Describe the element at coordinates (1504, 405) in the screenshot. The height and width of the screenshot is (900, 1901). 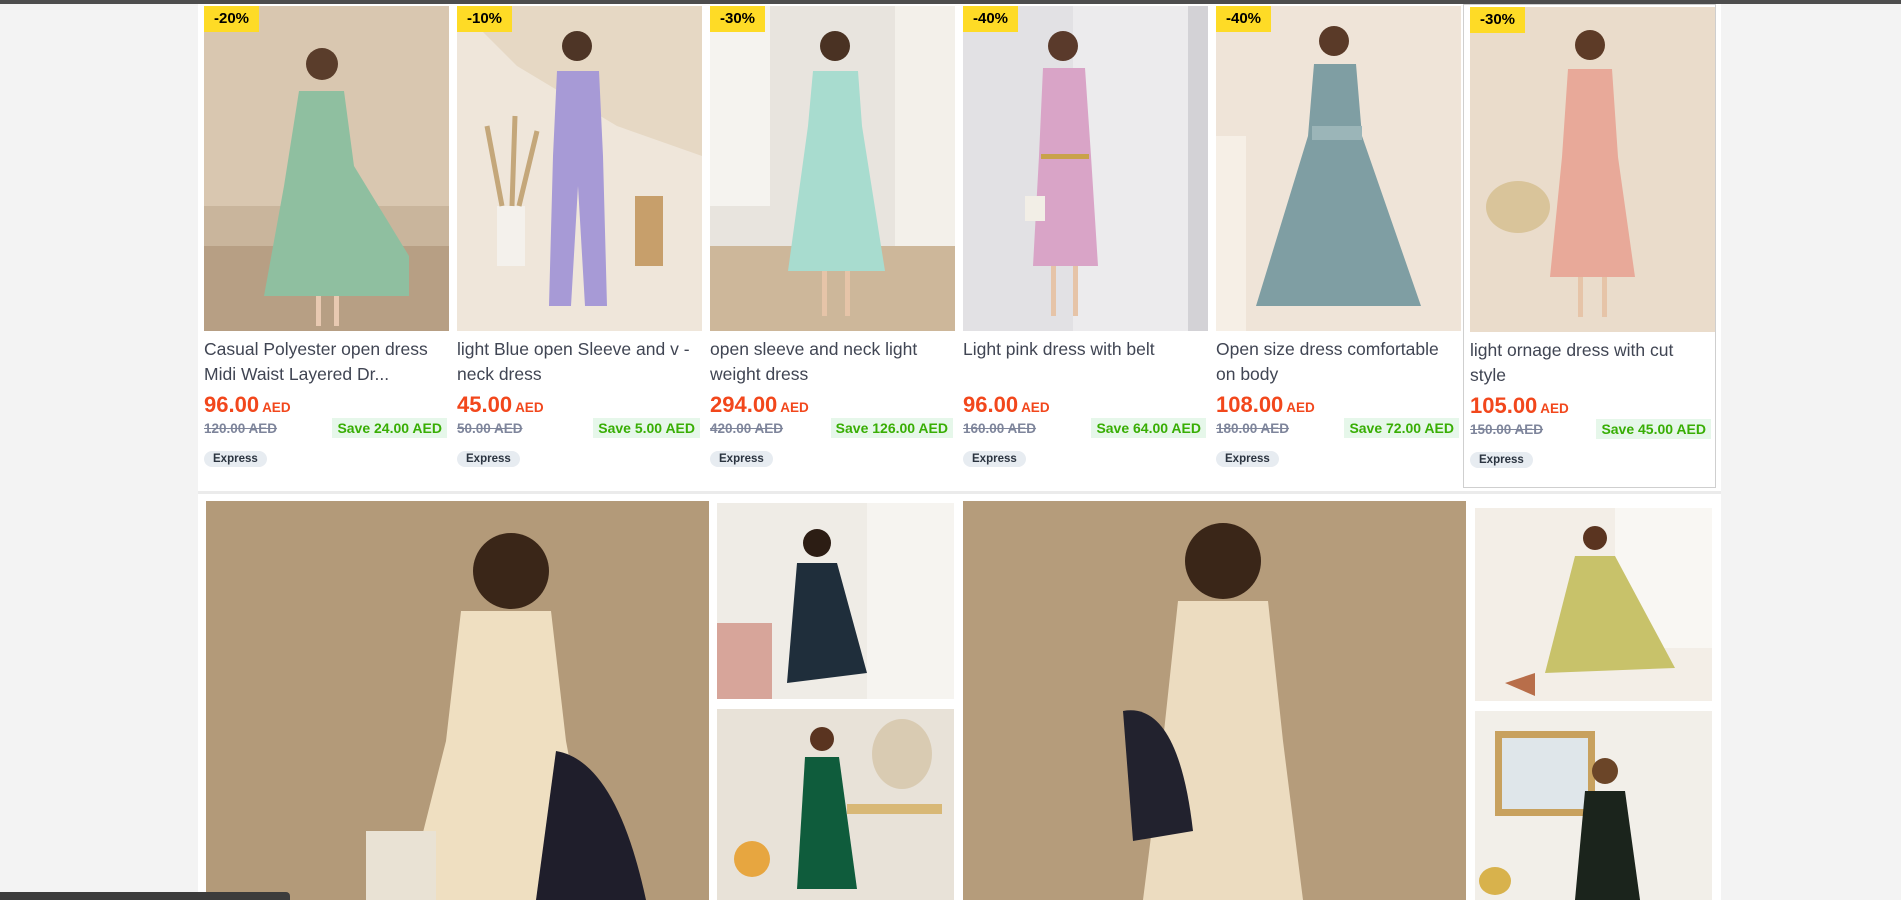
I see `price-amount: 105.00` at that location.